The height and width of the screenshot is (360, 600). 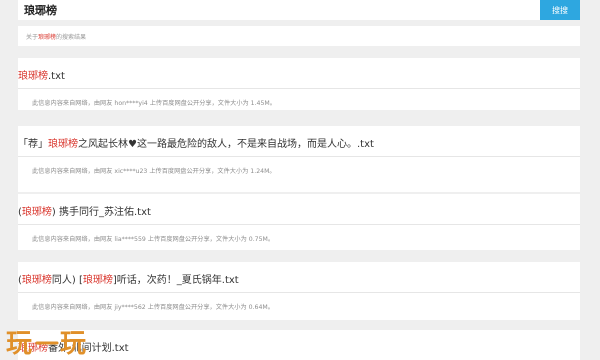 What do you see at coordinates (47, 37) in the screenshot?
I see `summary-keyword: 琅琊榜` at bounding box center [47, 37].